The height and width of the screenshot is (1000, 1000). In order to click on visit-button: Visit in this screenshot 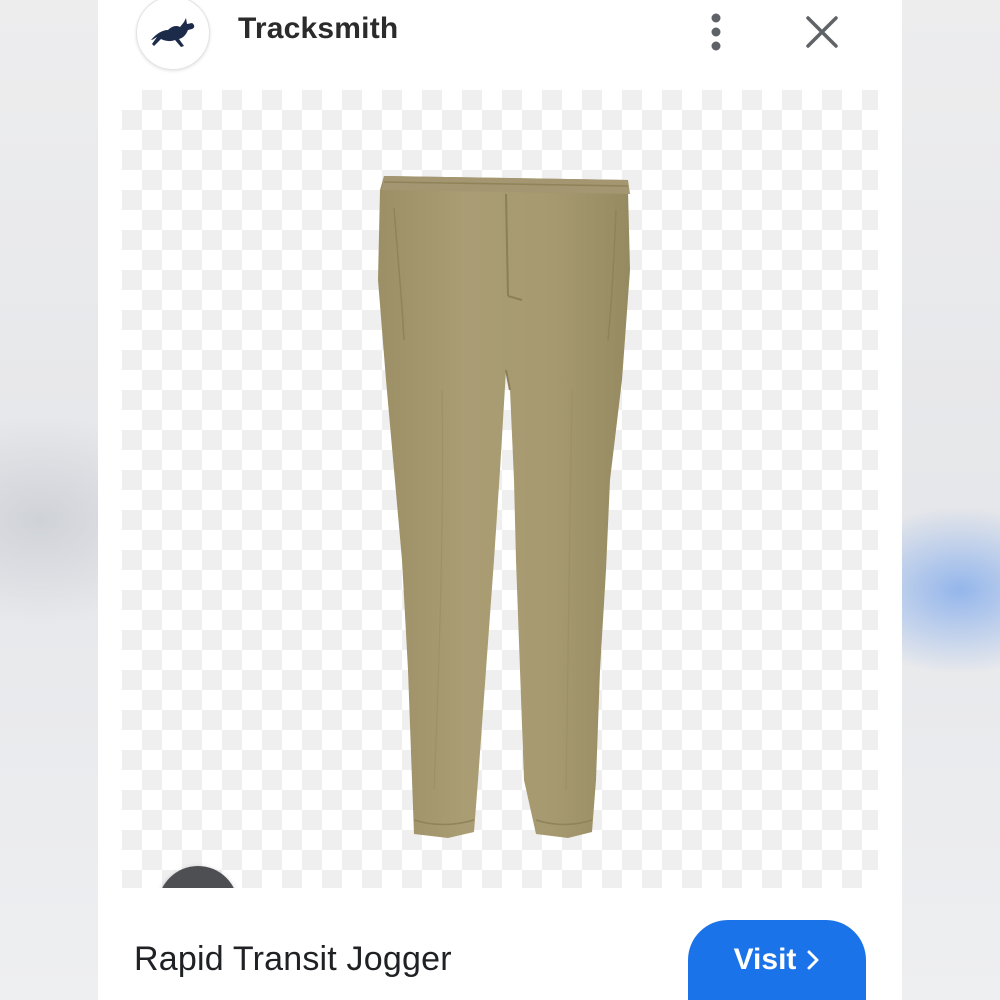, I will do `click(777, 960)`.